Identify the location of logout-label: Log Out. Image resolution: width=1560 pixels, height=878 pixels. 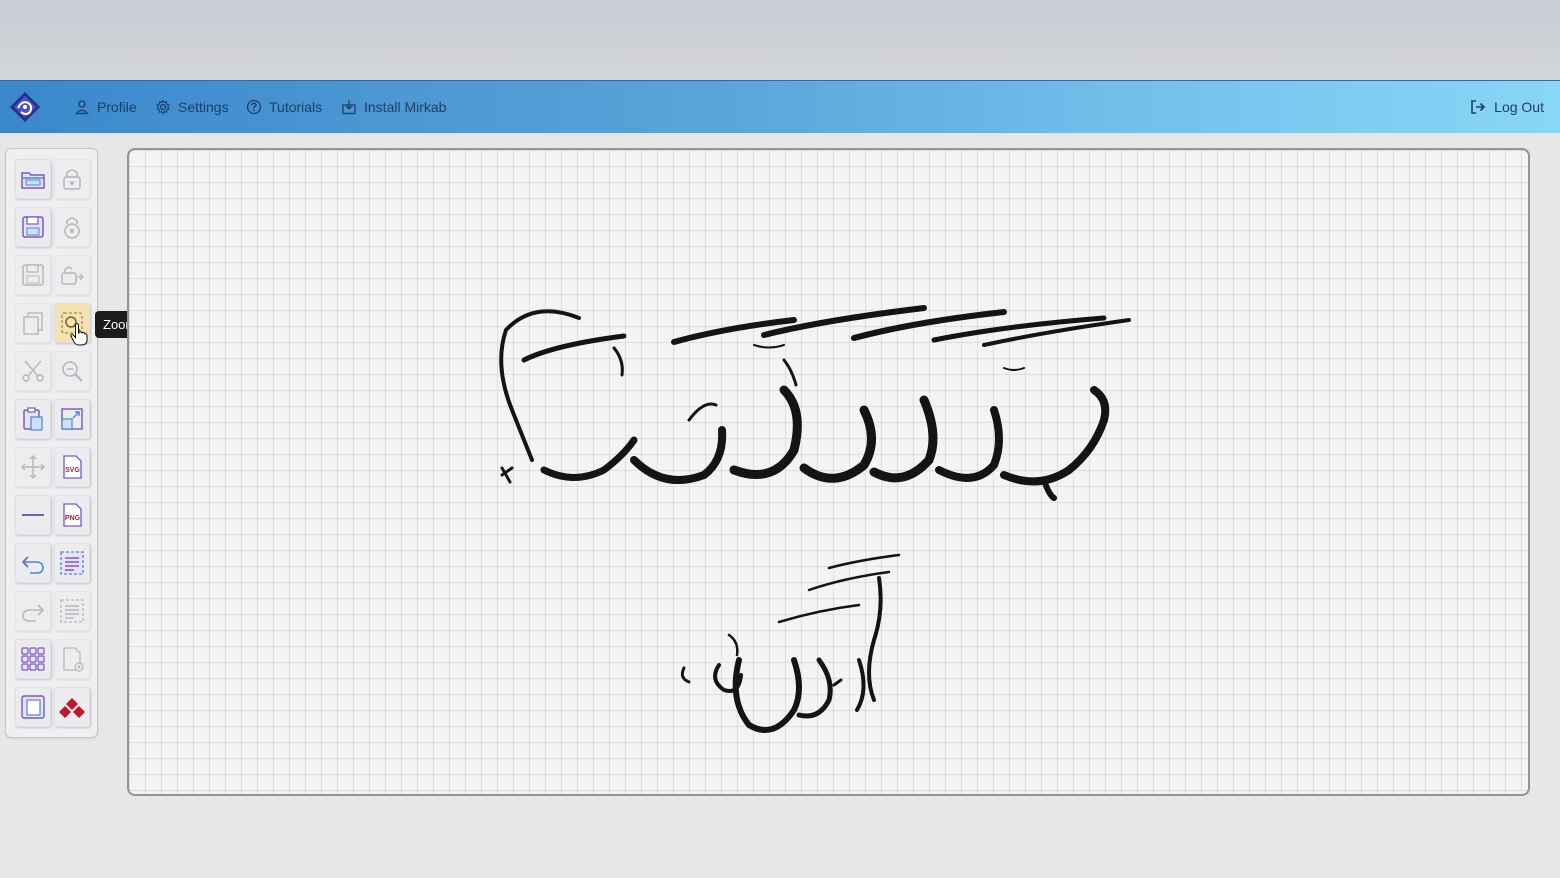
(1519, 107).